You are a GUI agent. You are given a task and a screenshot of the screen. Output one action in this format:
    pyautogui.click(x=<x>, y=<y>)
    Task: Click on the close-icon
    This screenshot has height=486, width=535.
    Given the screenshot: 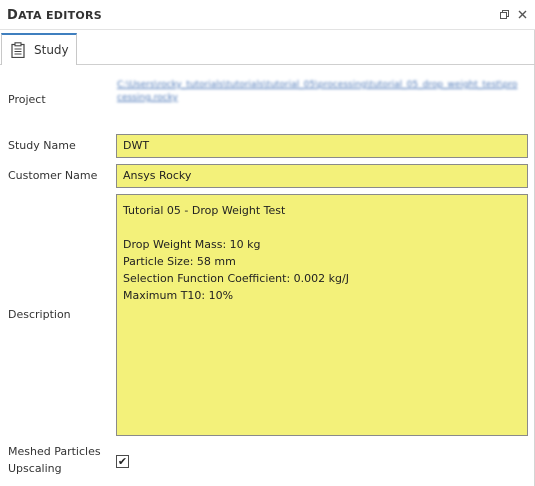 What is the action you would take?
    pyautogui.click(x=522, y=14)
    